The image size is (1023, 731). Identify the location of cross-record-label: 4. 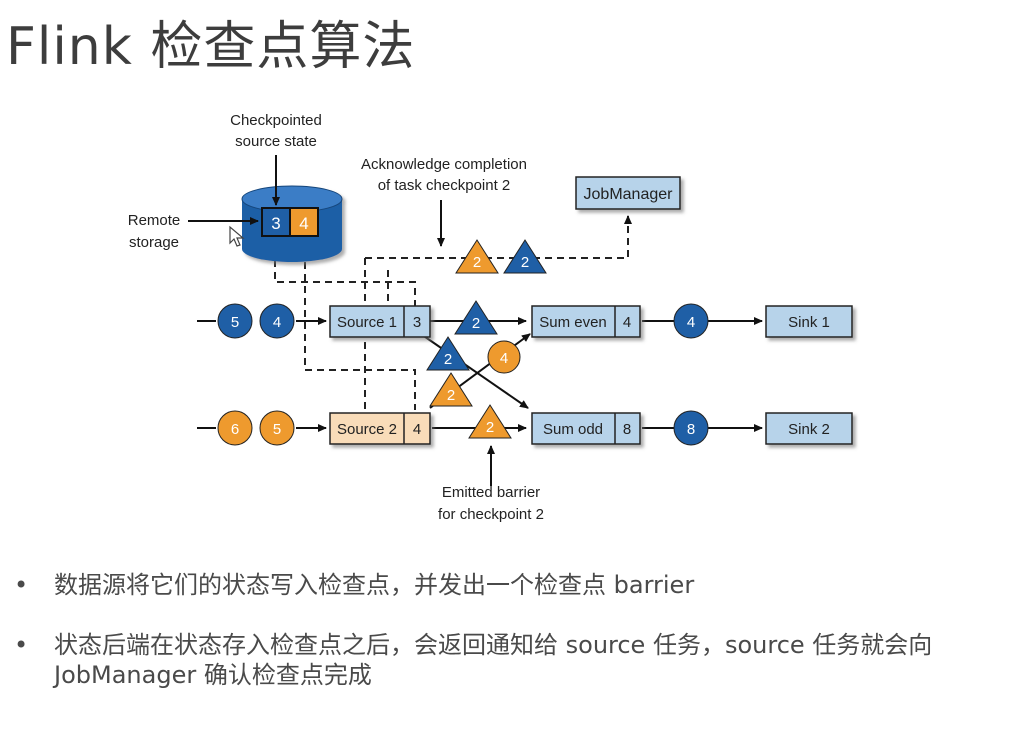
(504, 358).